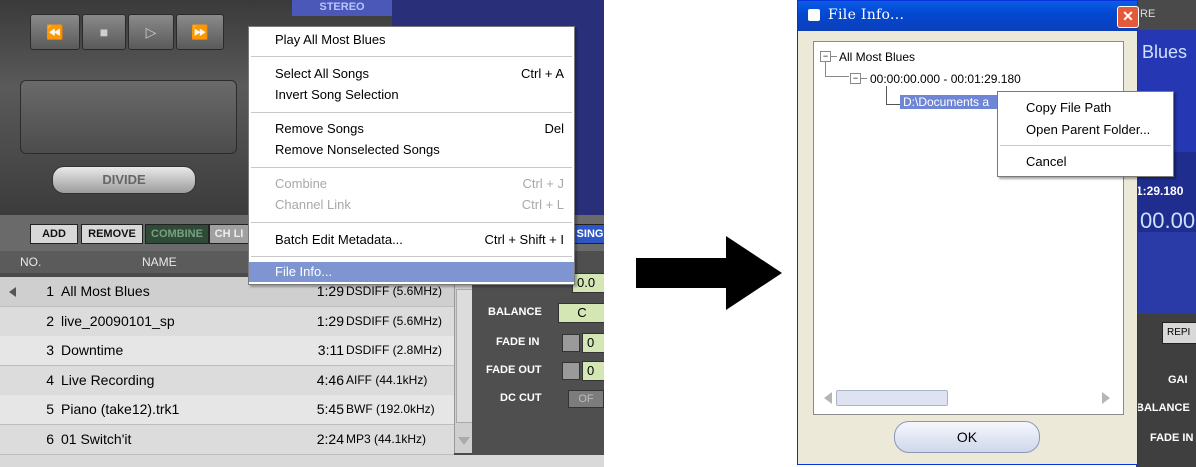 The image size is (1196, 467). I want to click on menu-select-all: Select All Songs Ctrl + A, so click(420, 74).